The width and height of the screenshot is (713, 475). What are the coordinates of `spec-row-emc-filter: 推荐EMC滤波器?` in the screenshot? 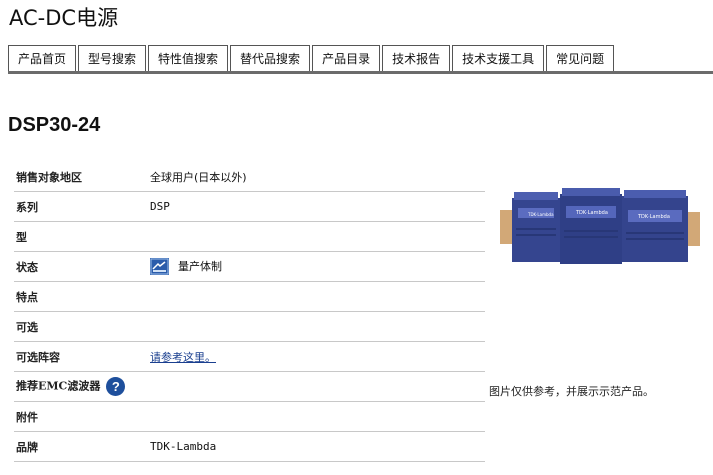 It's located at (249, 386).